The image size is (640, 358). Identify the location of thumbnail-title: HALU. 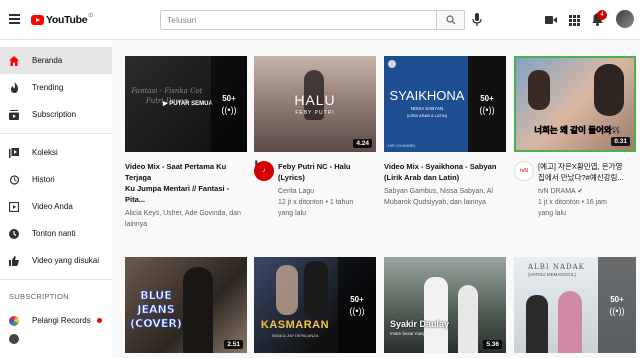
(315, 100).